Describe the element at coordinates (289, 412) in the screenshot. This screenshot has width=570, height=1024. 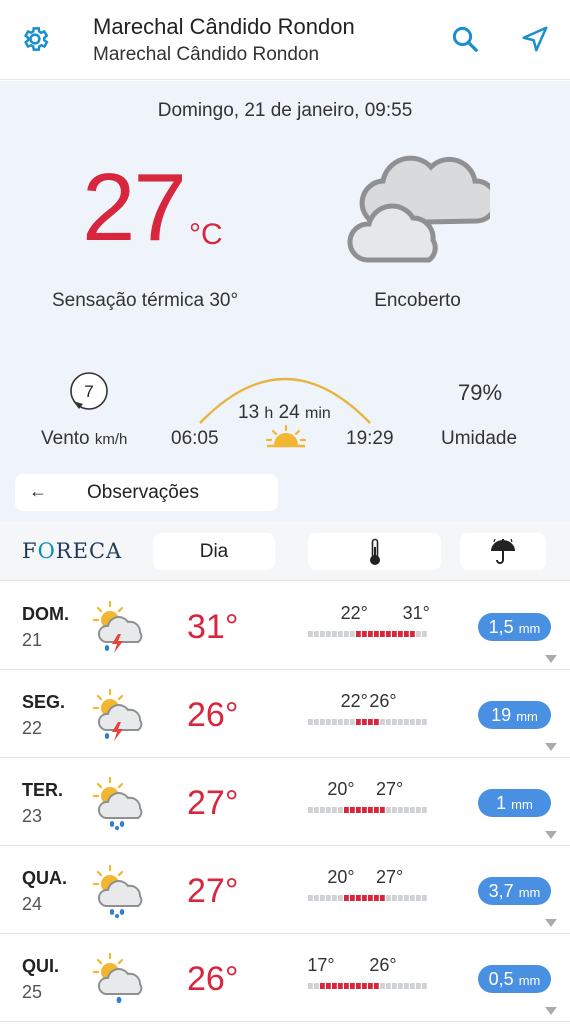
I see `day-length-minutes: 24` at that location.